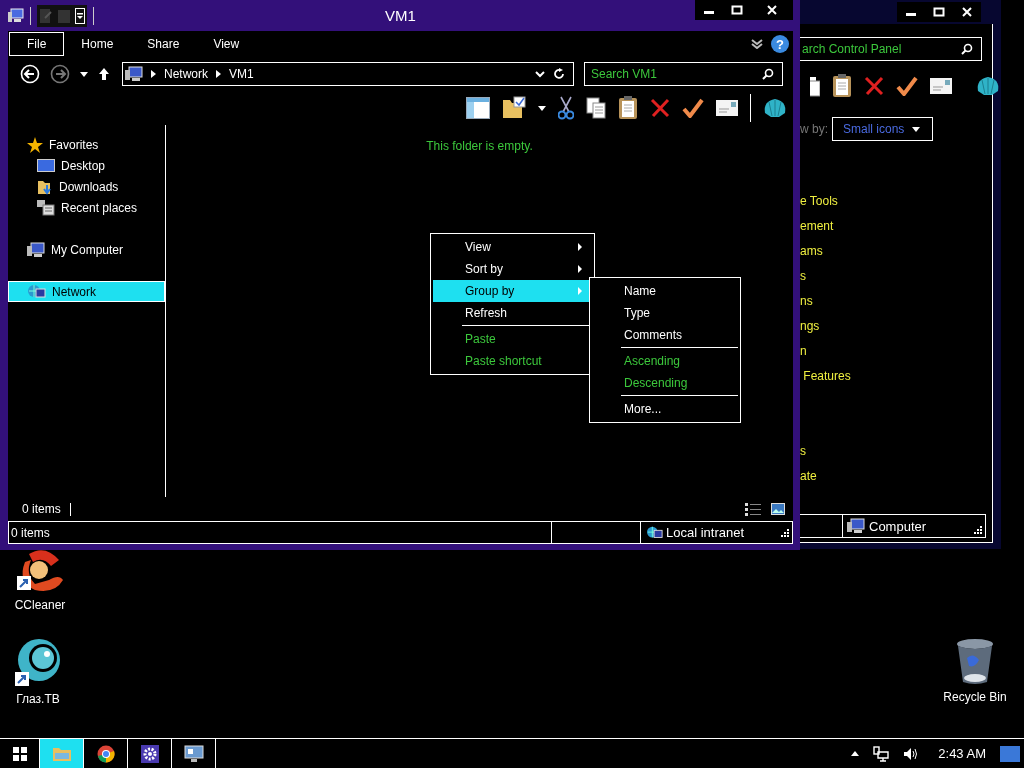 The height and width of the screenshot is (768, 1024). What do you see at coordinates (19, 753) in the screenshot?
I see `windows-logo-icon` at bounding box center [19, 753].